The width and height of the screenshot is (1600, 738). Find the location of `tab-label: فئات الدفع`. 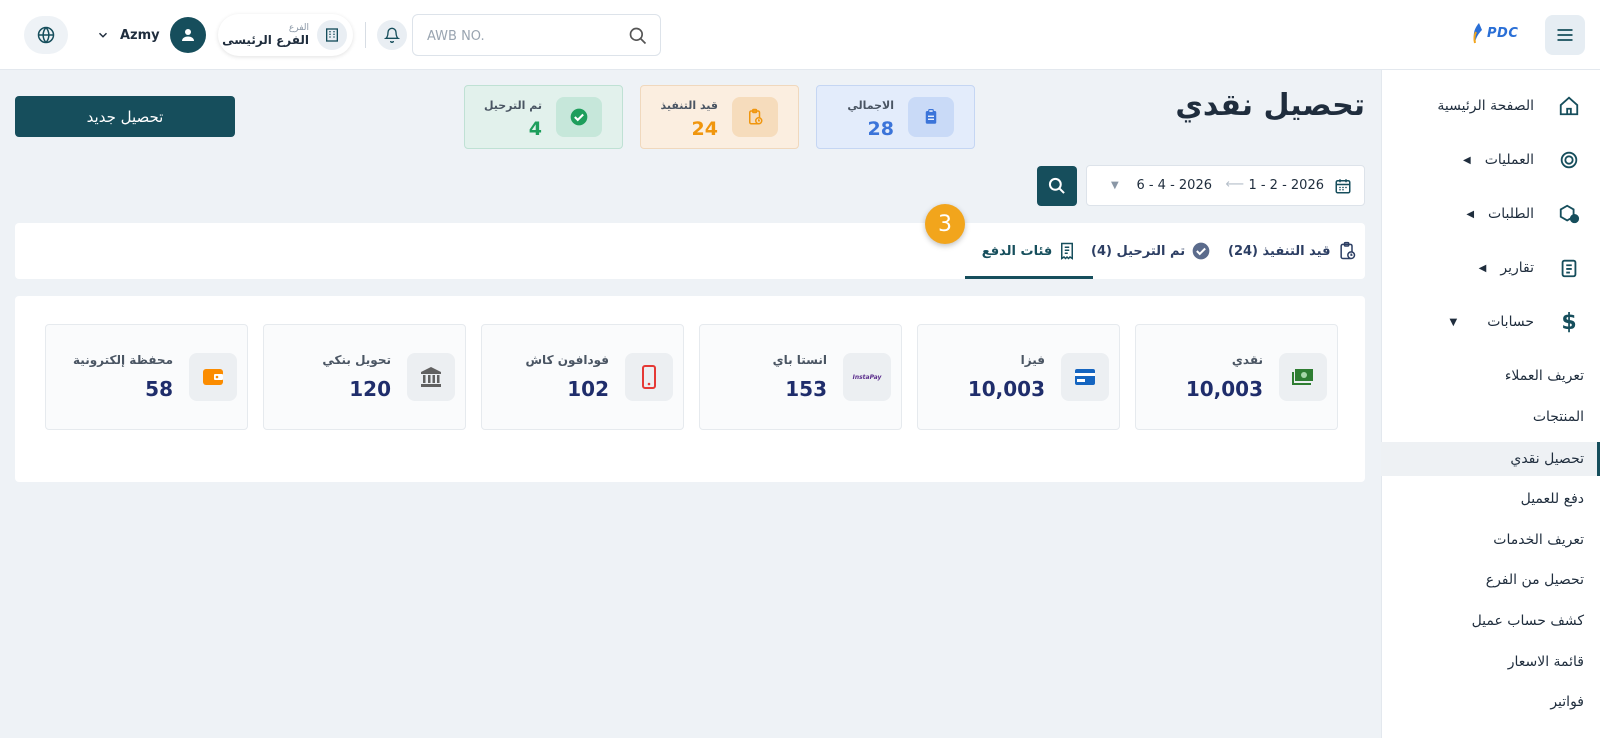

tab-label: فئات الدفع is located at coordinates (1017, 251).